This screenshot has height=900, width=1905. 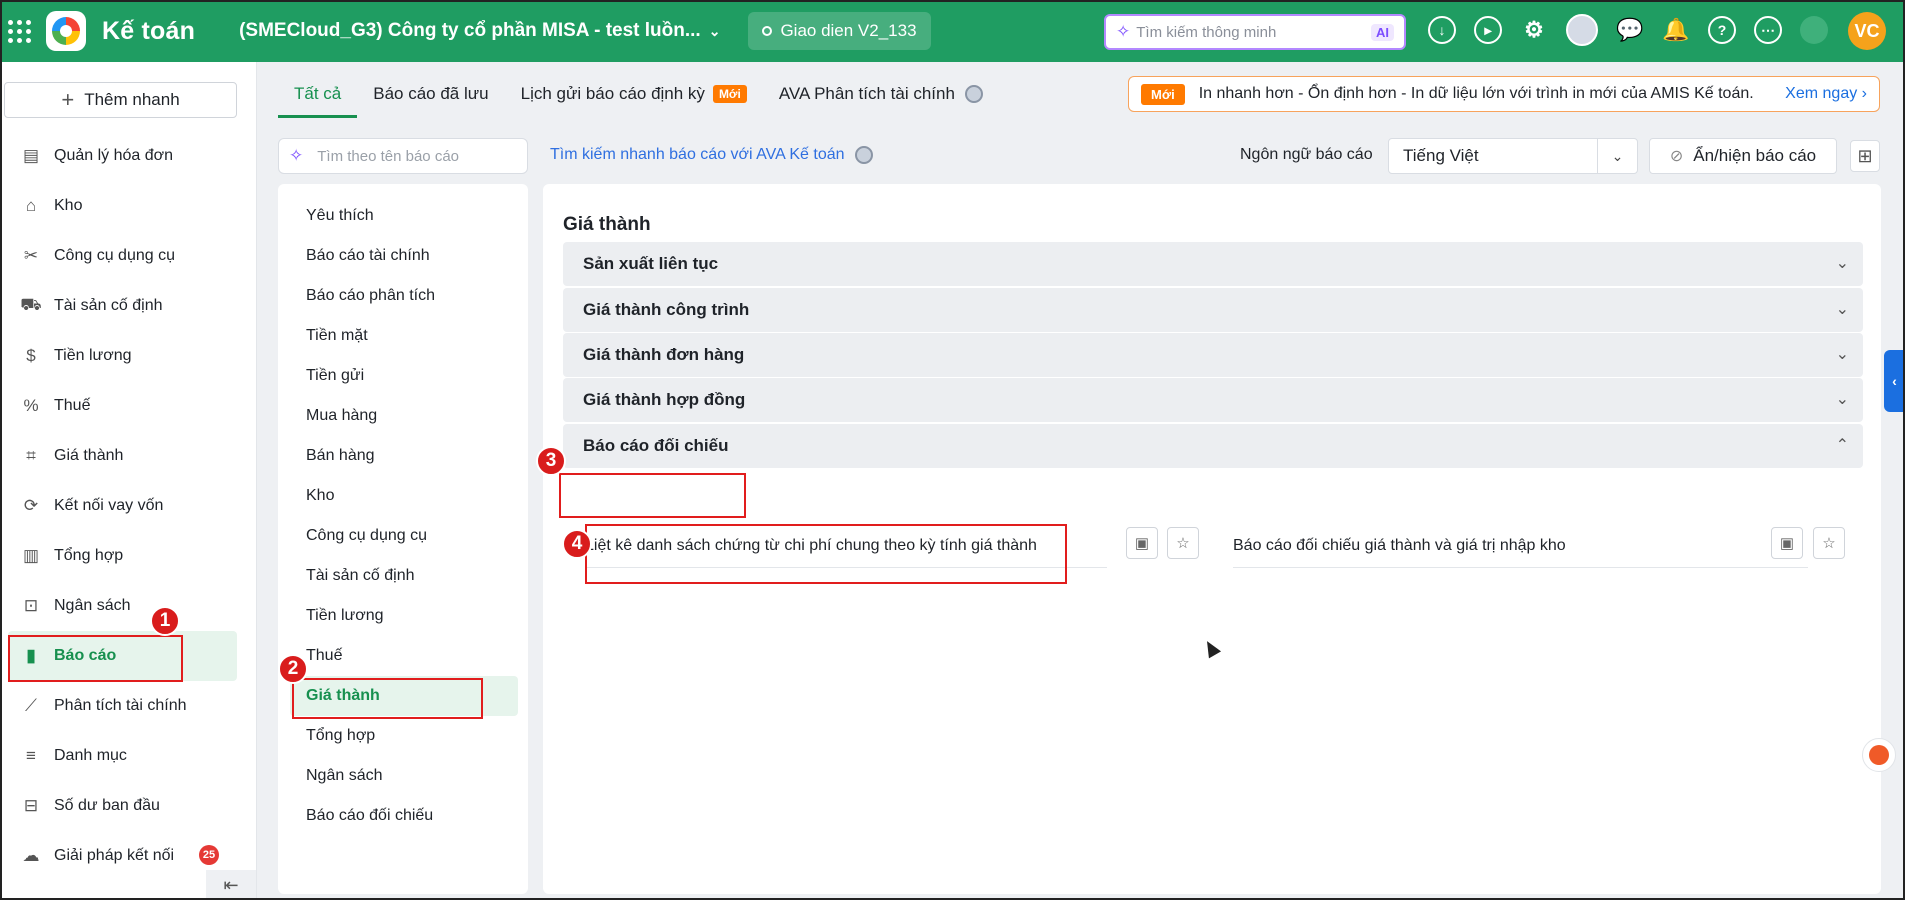 I want to click on connect-icon: ☁, so click(x=31, y=855).